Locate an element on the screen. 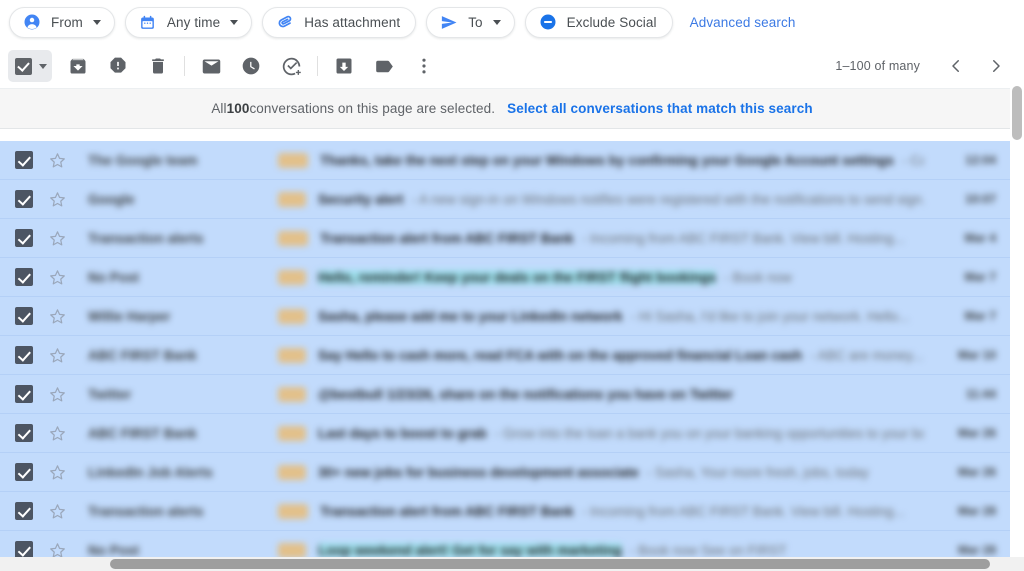 This screenshot has width=1024, height=571. sender-name: Twitter is located at coordinates (110, 394).